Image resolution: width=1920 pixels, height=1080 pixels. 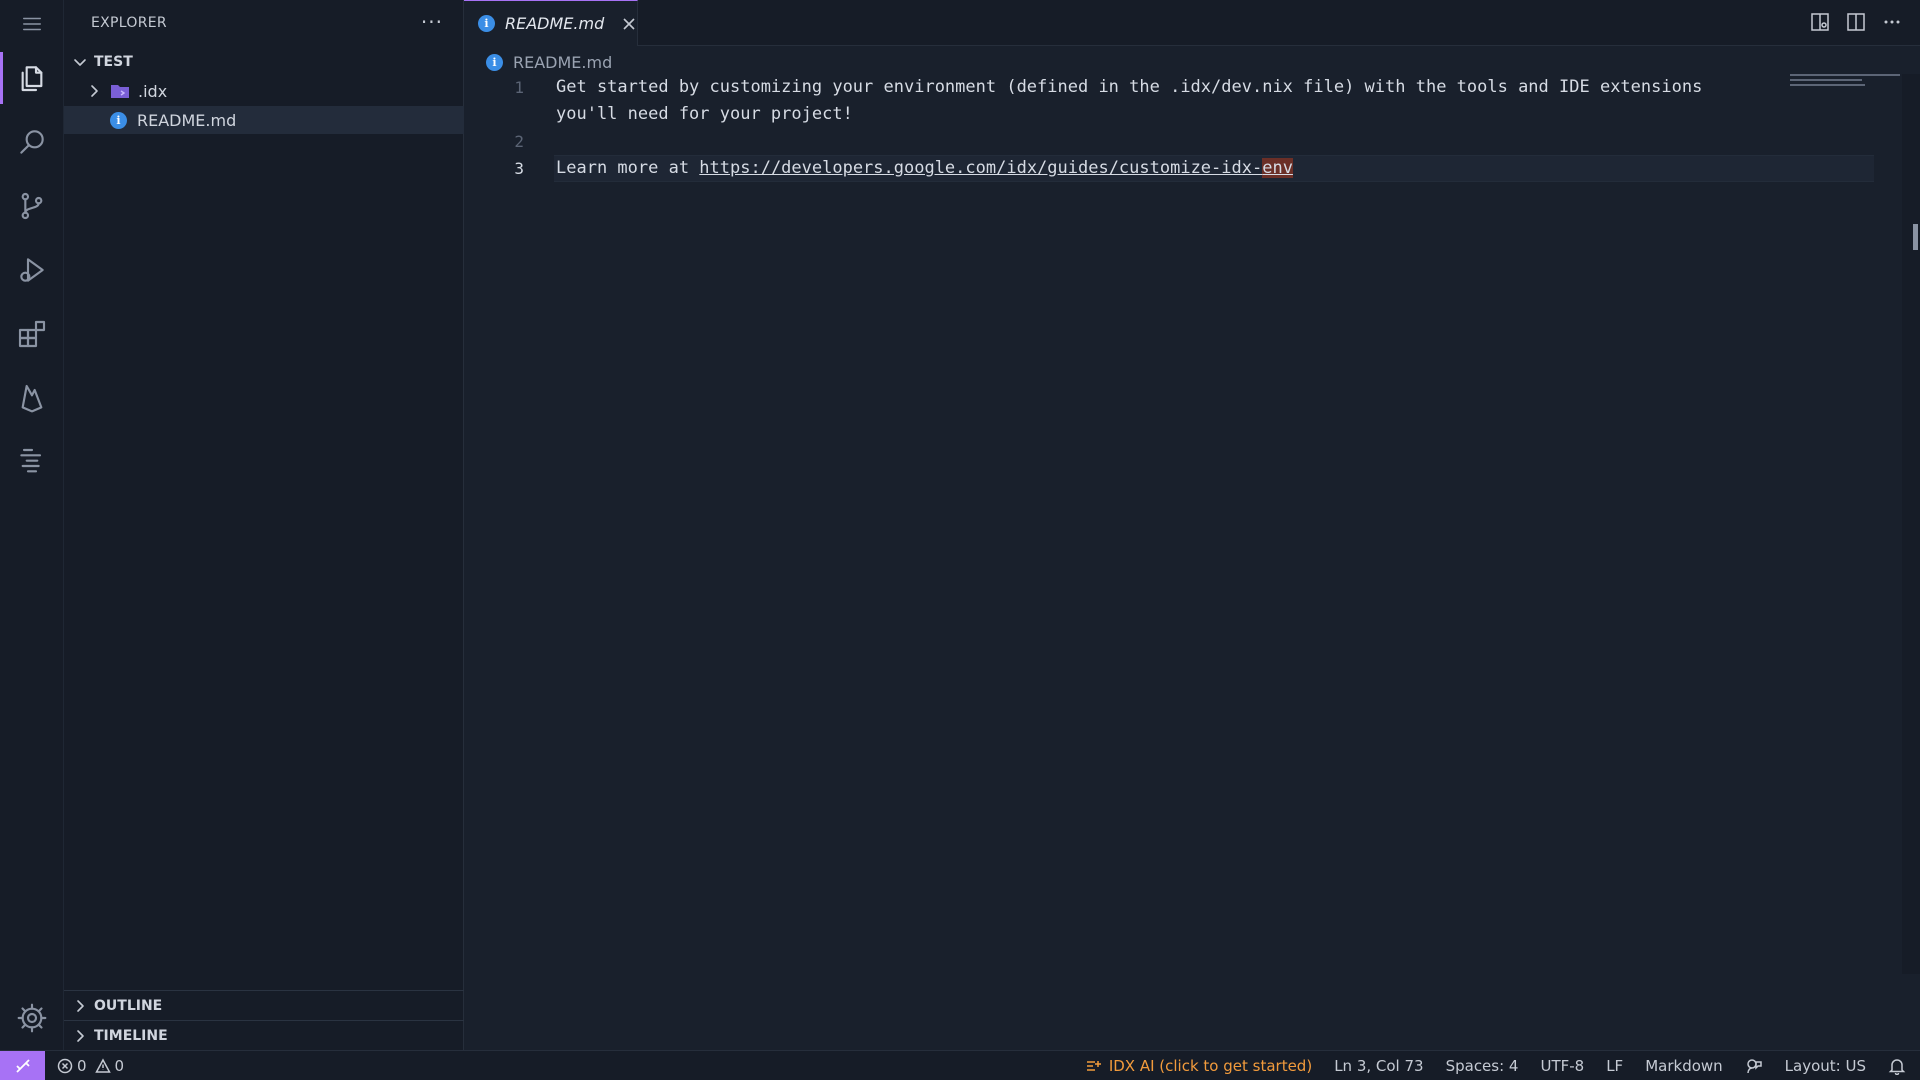 What do you see at coordinates (1192, 23) in the screenshot?
I see `editor-tab-bar: i README.md` at bounding box center [1192, 23].